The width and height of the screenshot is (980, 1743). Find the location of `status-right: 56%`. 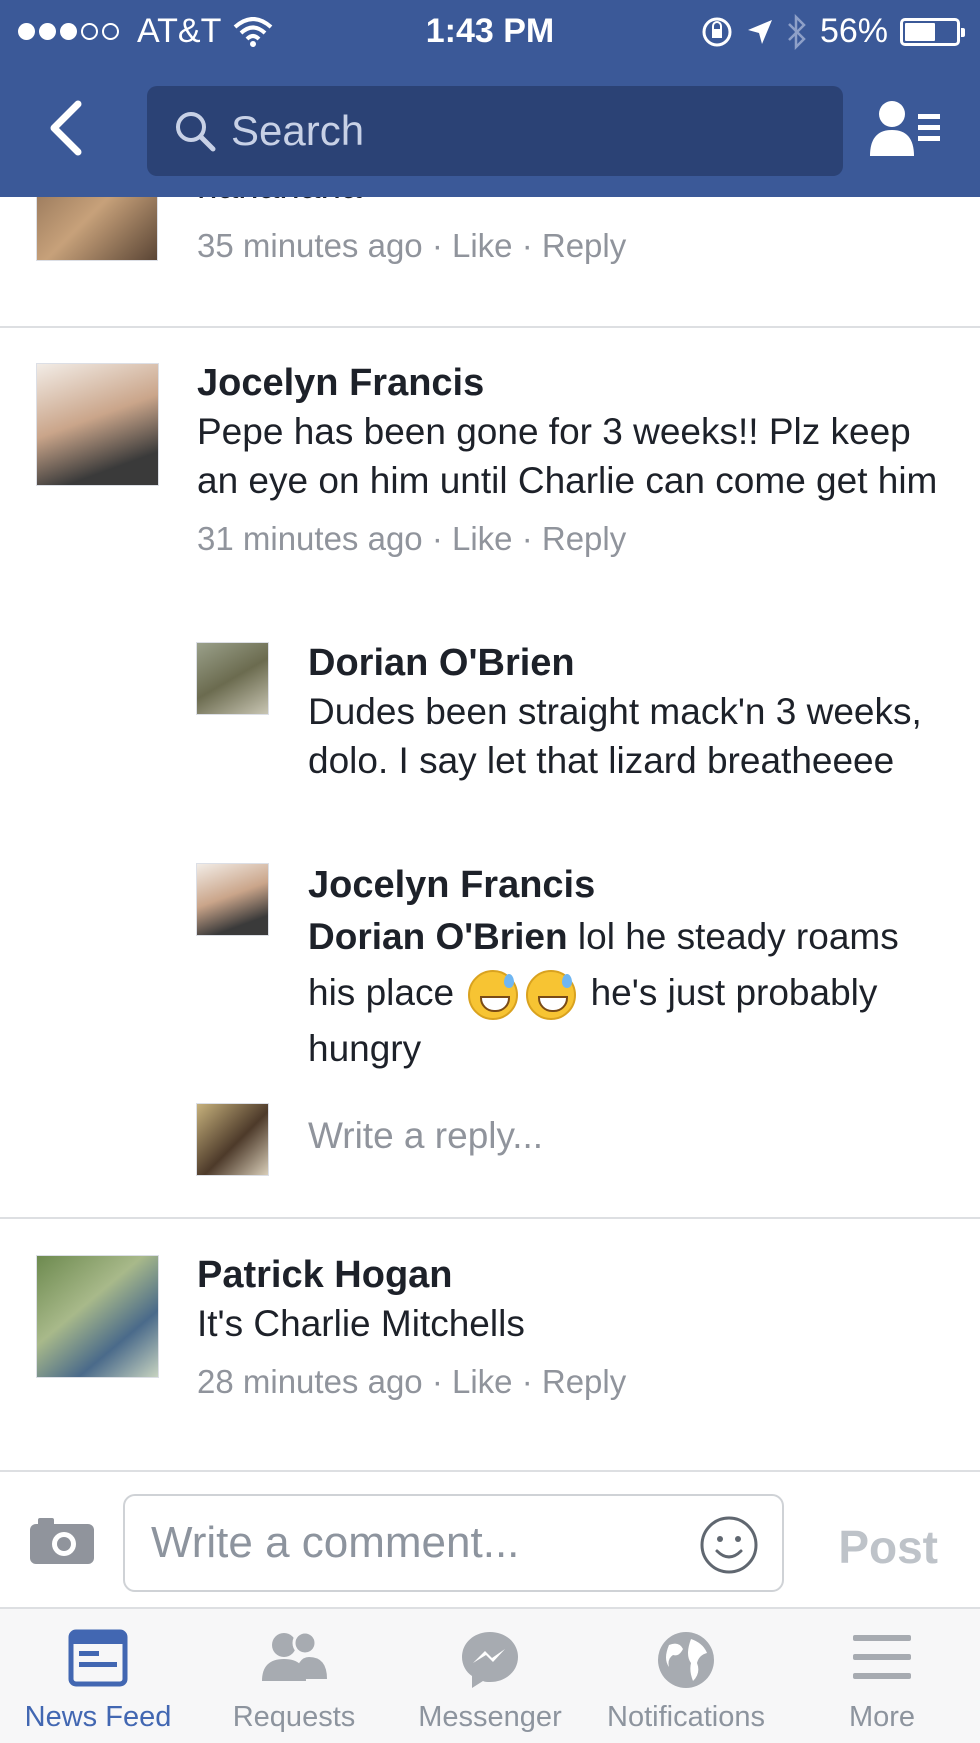

status-right: 56% is located at coordinates (832, 31).